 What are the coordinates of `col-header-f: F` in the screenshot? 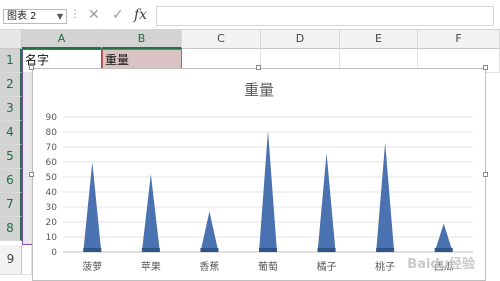 It's located at (459, 39).